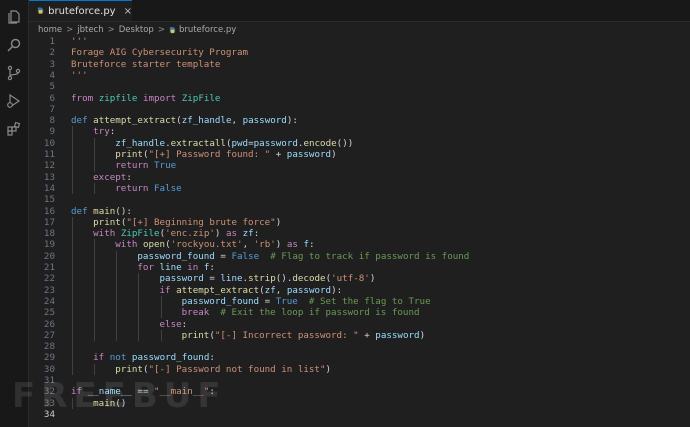  Describe the element at coordinates (359, 131) in the screenshot. I see `code-line: 9 try:` at that location.